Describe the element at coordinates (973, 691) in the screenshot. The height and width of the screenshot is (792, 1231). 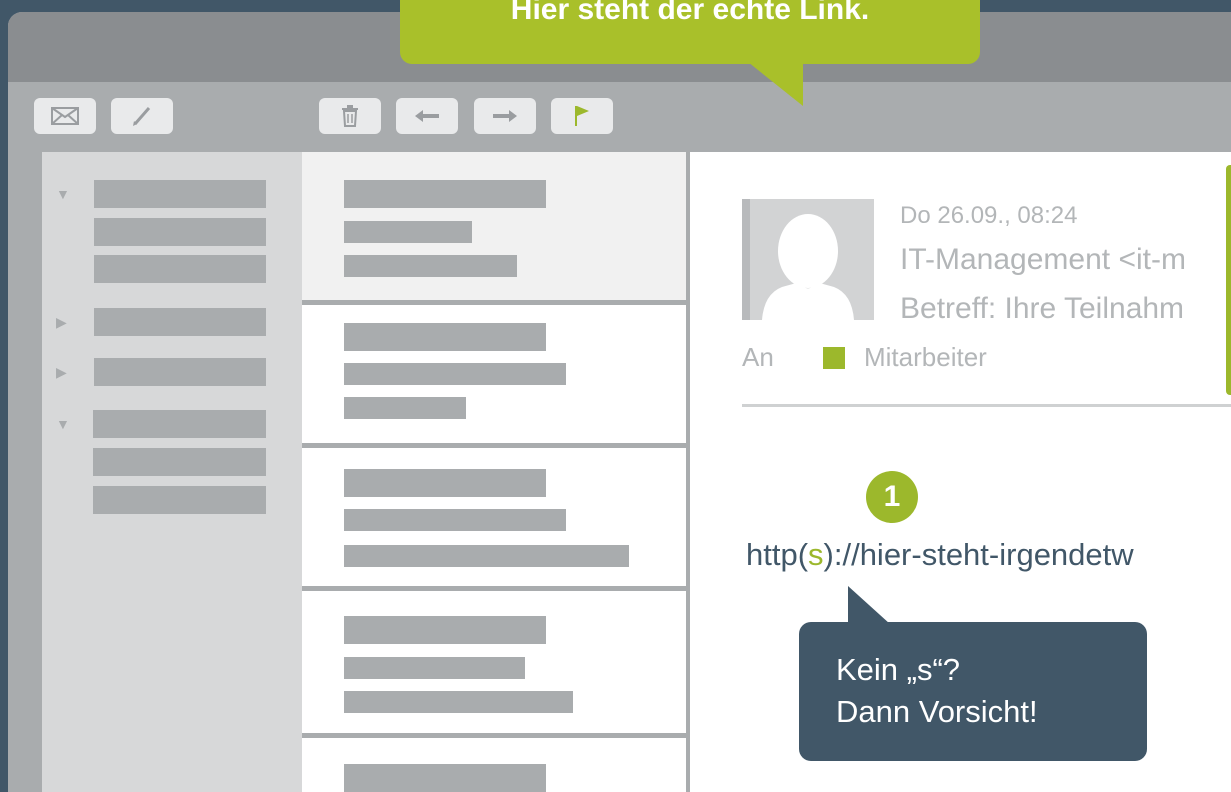
I see `warning-callout: Kein „s“? Dann Vorsicht!` at that location.